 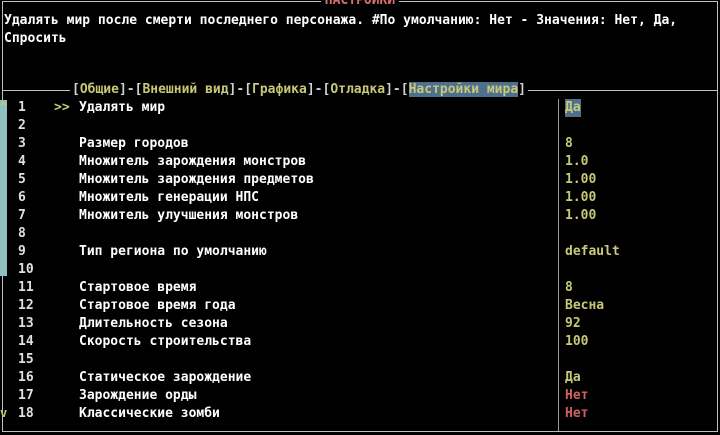 What do you see at coordinates (360, 162) in the screenshot?
I see `option-row: 4 Множитель зарождения монстров 1.0` at bounding box center [360, 162].